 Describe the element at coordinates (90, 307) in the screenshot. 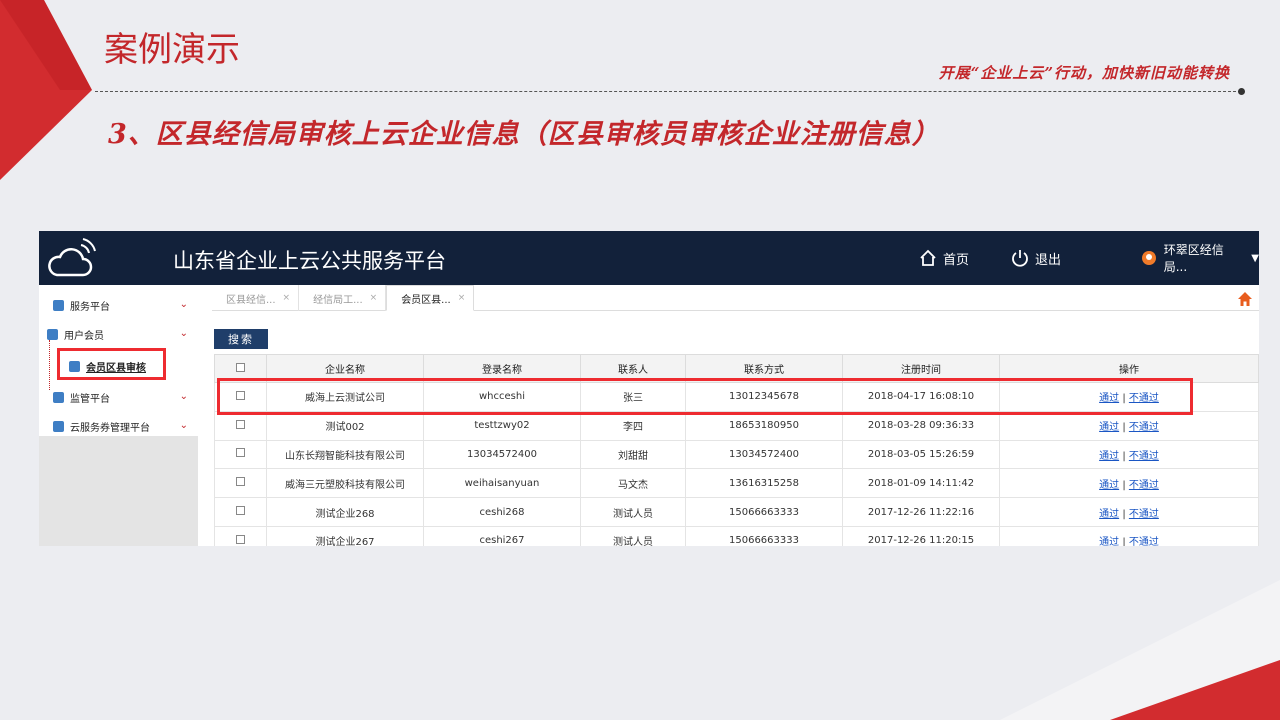

I see `sidebar-item-label: 服务平台` at that location.